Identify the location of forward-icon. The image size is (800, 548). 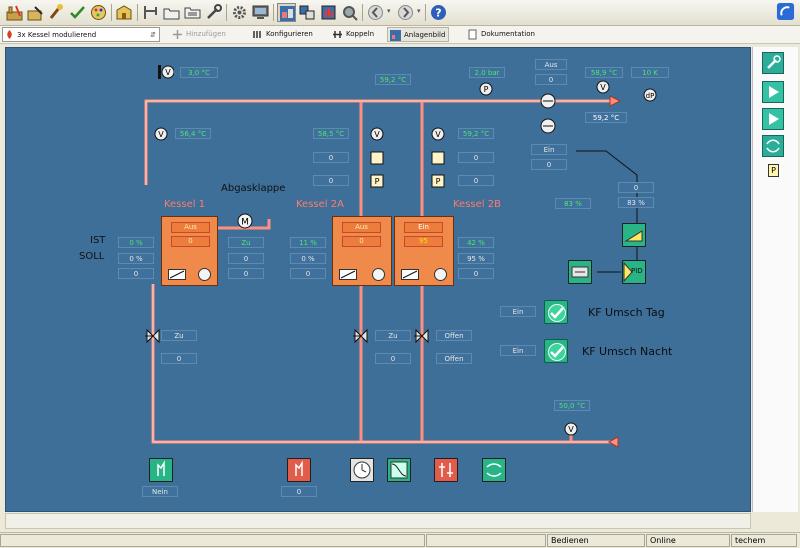
(405, 12).